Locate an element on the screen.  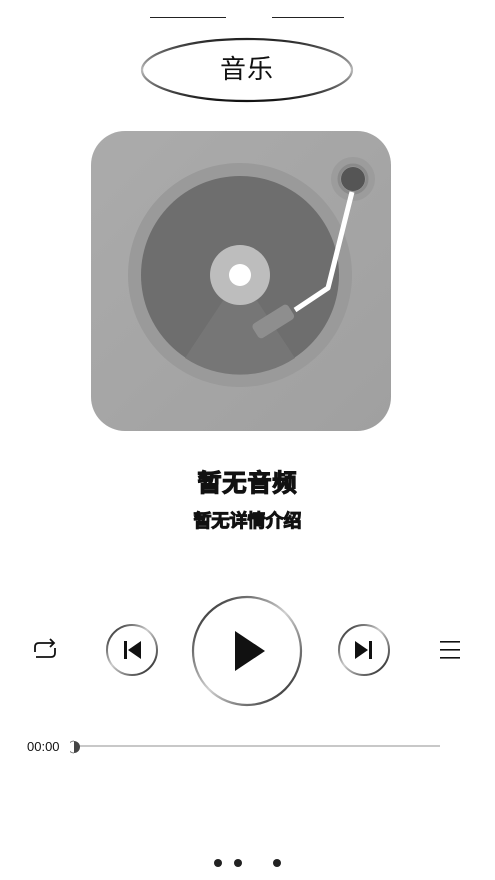
repeat-icon is located at coordinates (45, 648).